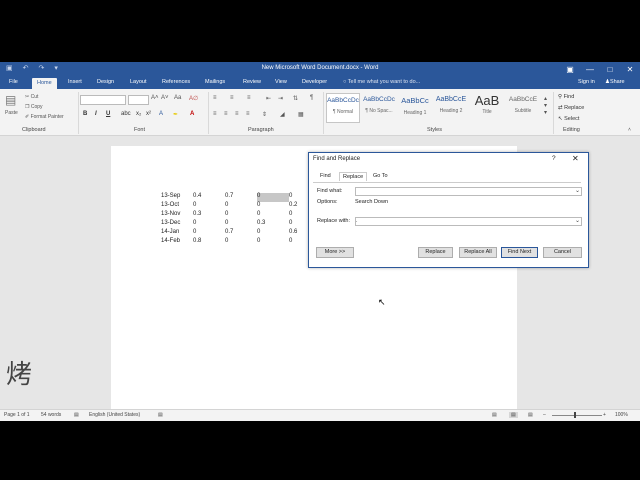 The image size is (640, 480). What do you see at coordinates (165, 98) in the screenshot?
I see `shrink-font-icon: A˅` at bounding box center [165, 98].